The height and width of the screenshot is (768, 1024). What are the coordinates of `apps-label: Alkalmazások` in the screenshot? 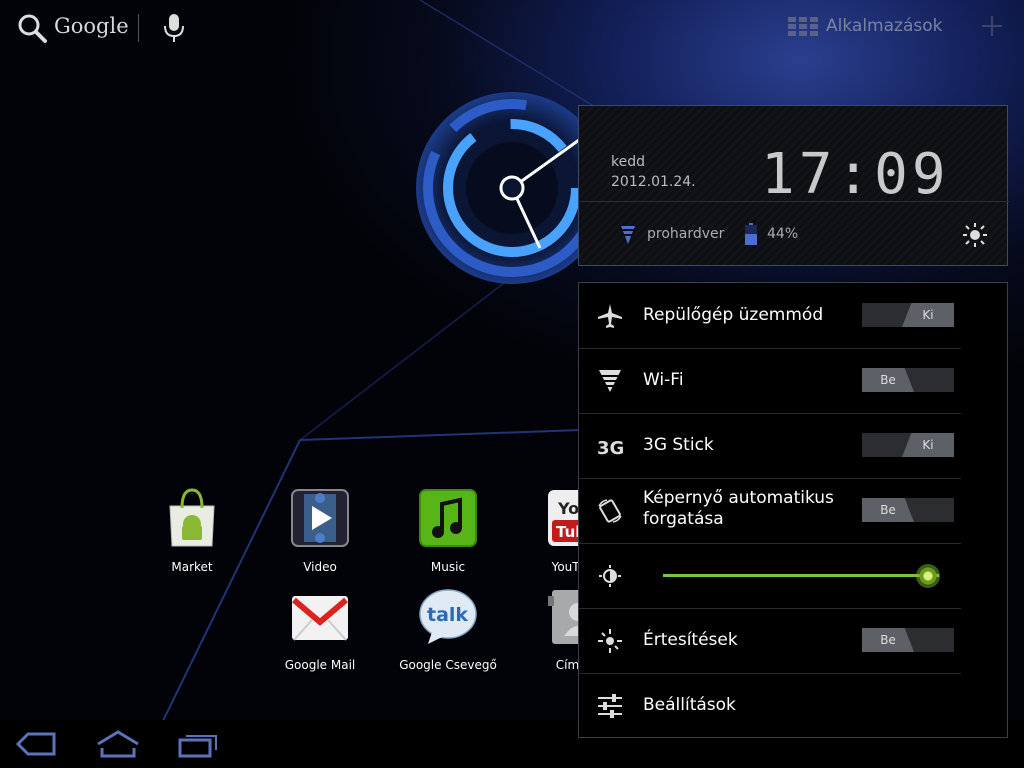 It's located at (884, 26).